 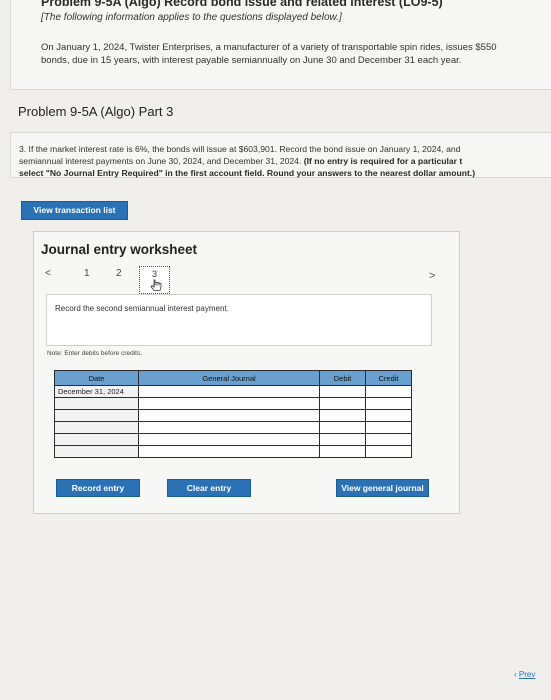 What do you see at coordinates (96, 111) in the screenshot?
I see `part-title: Problem 9-5A (Algo) Part 3` at bounding box center [96, 111].